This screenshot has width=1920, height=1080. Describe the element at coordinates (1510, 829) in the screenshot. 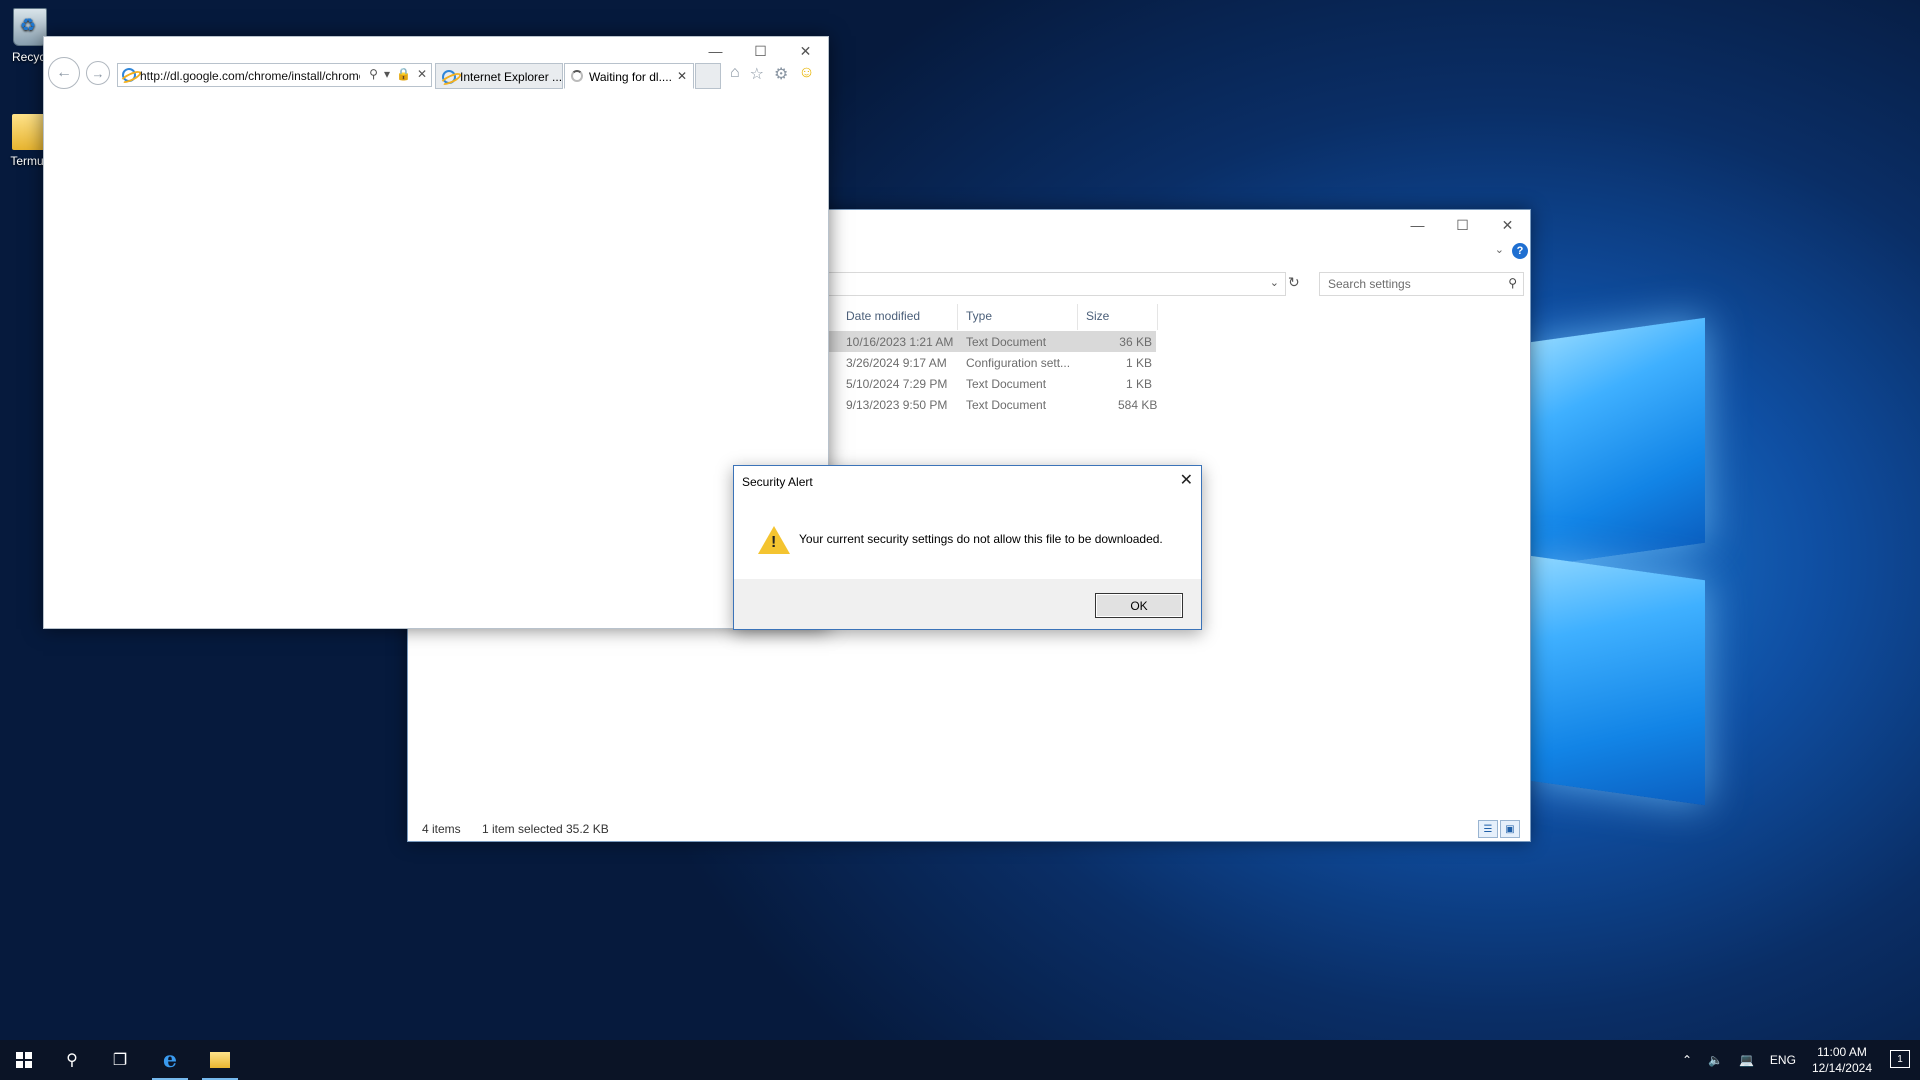

I see `large-icons-view-icon: ▣` at that location.